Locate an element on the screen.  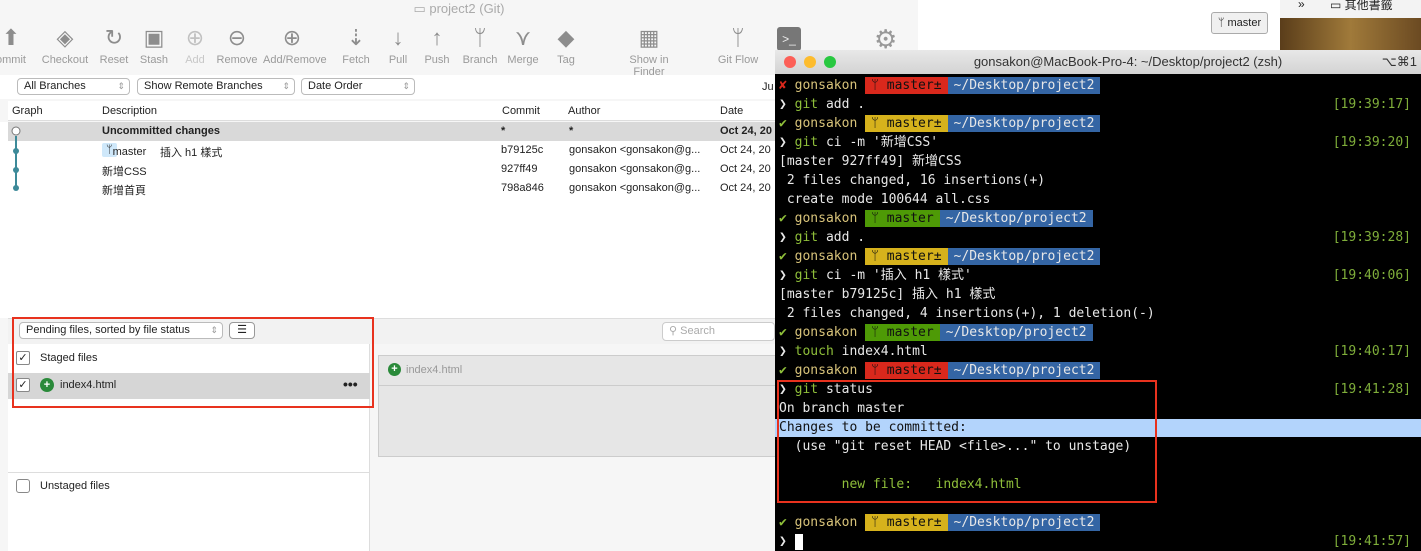
divider is located at coordinates (189, 472).